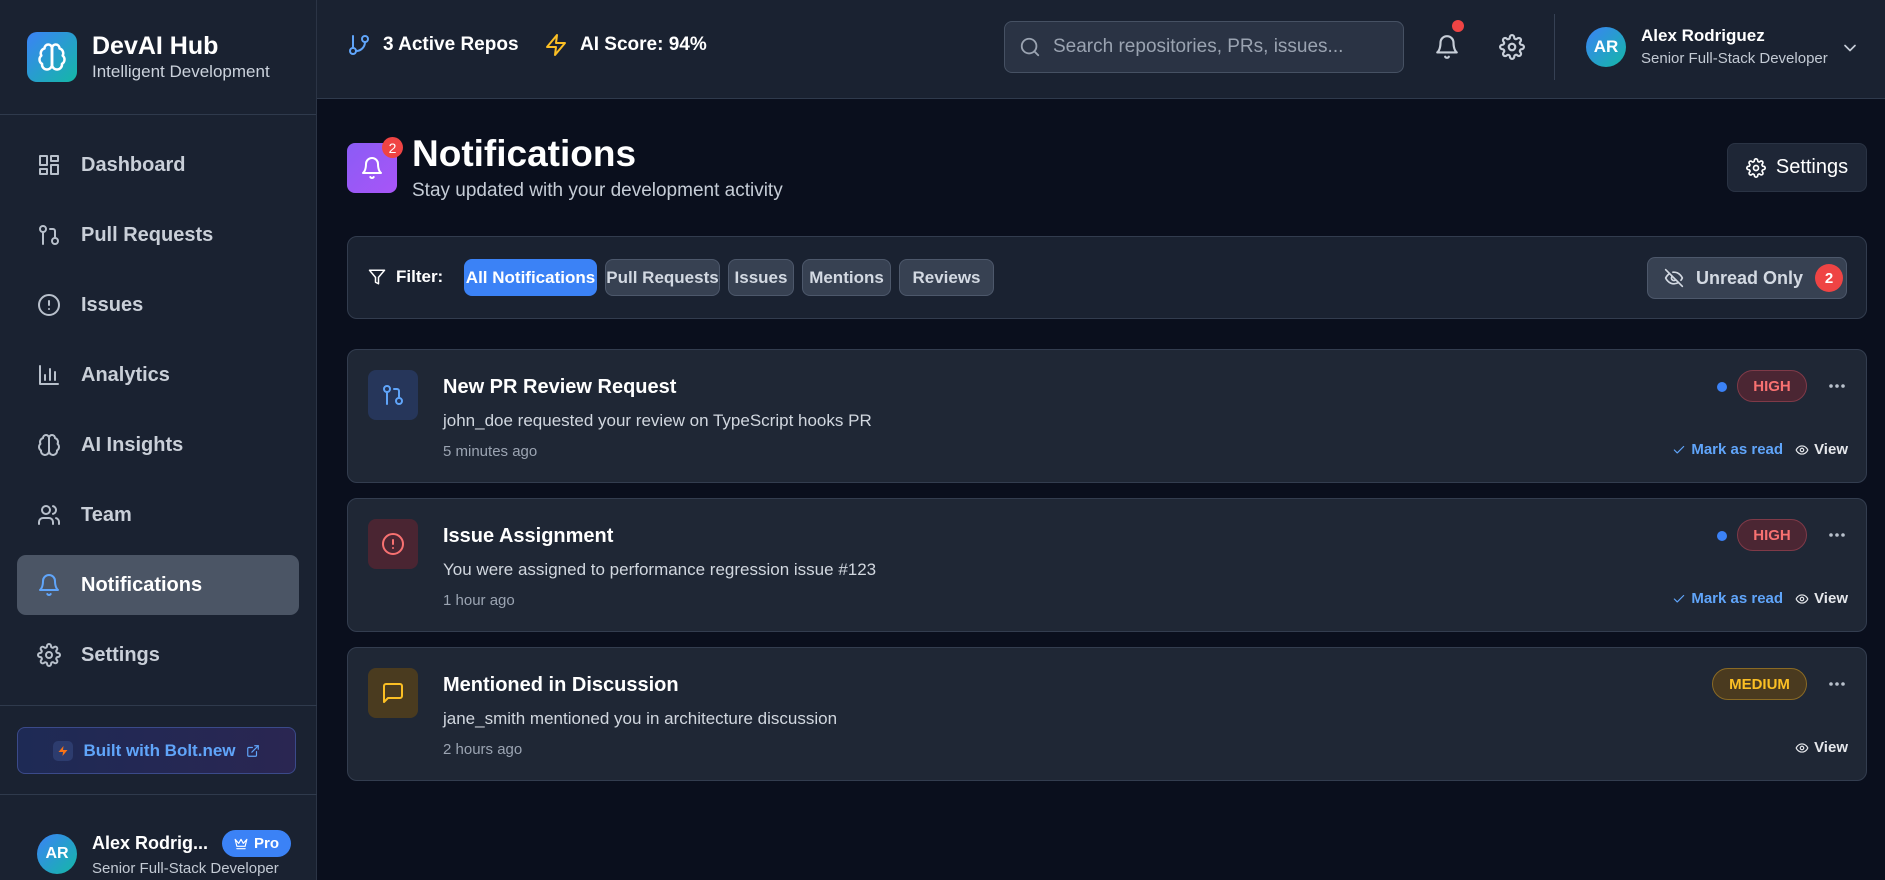 This screenshot has height=880, width=1885. I want to click on filter-label: Filter:, so click(405, 277).